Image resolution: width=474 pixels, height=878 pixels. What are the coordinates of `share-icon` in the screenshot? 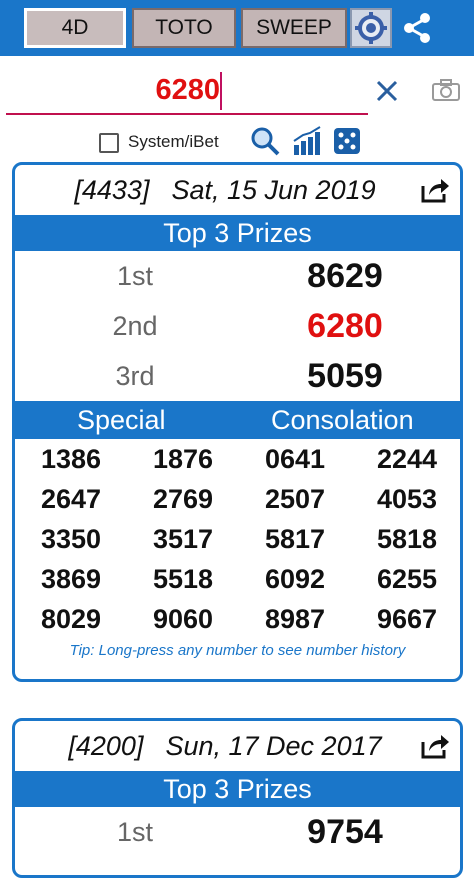 It's located at (417, 28).